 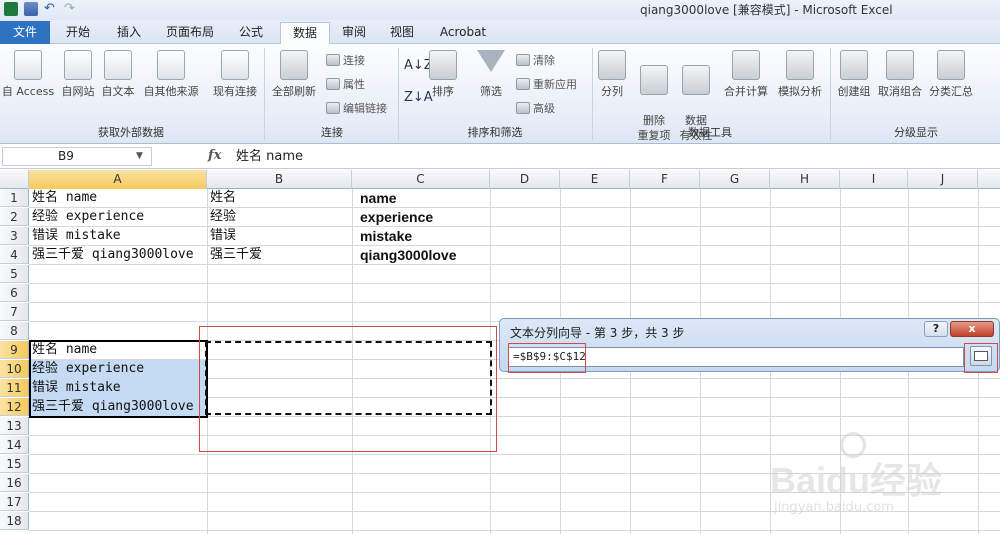 I want to click on group-icon, so click(x=854, y=65).